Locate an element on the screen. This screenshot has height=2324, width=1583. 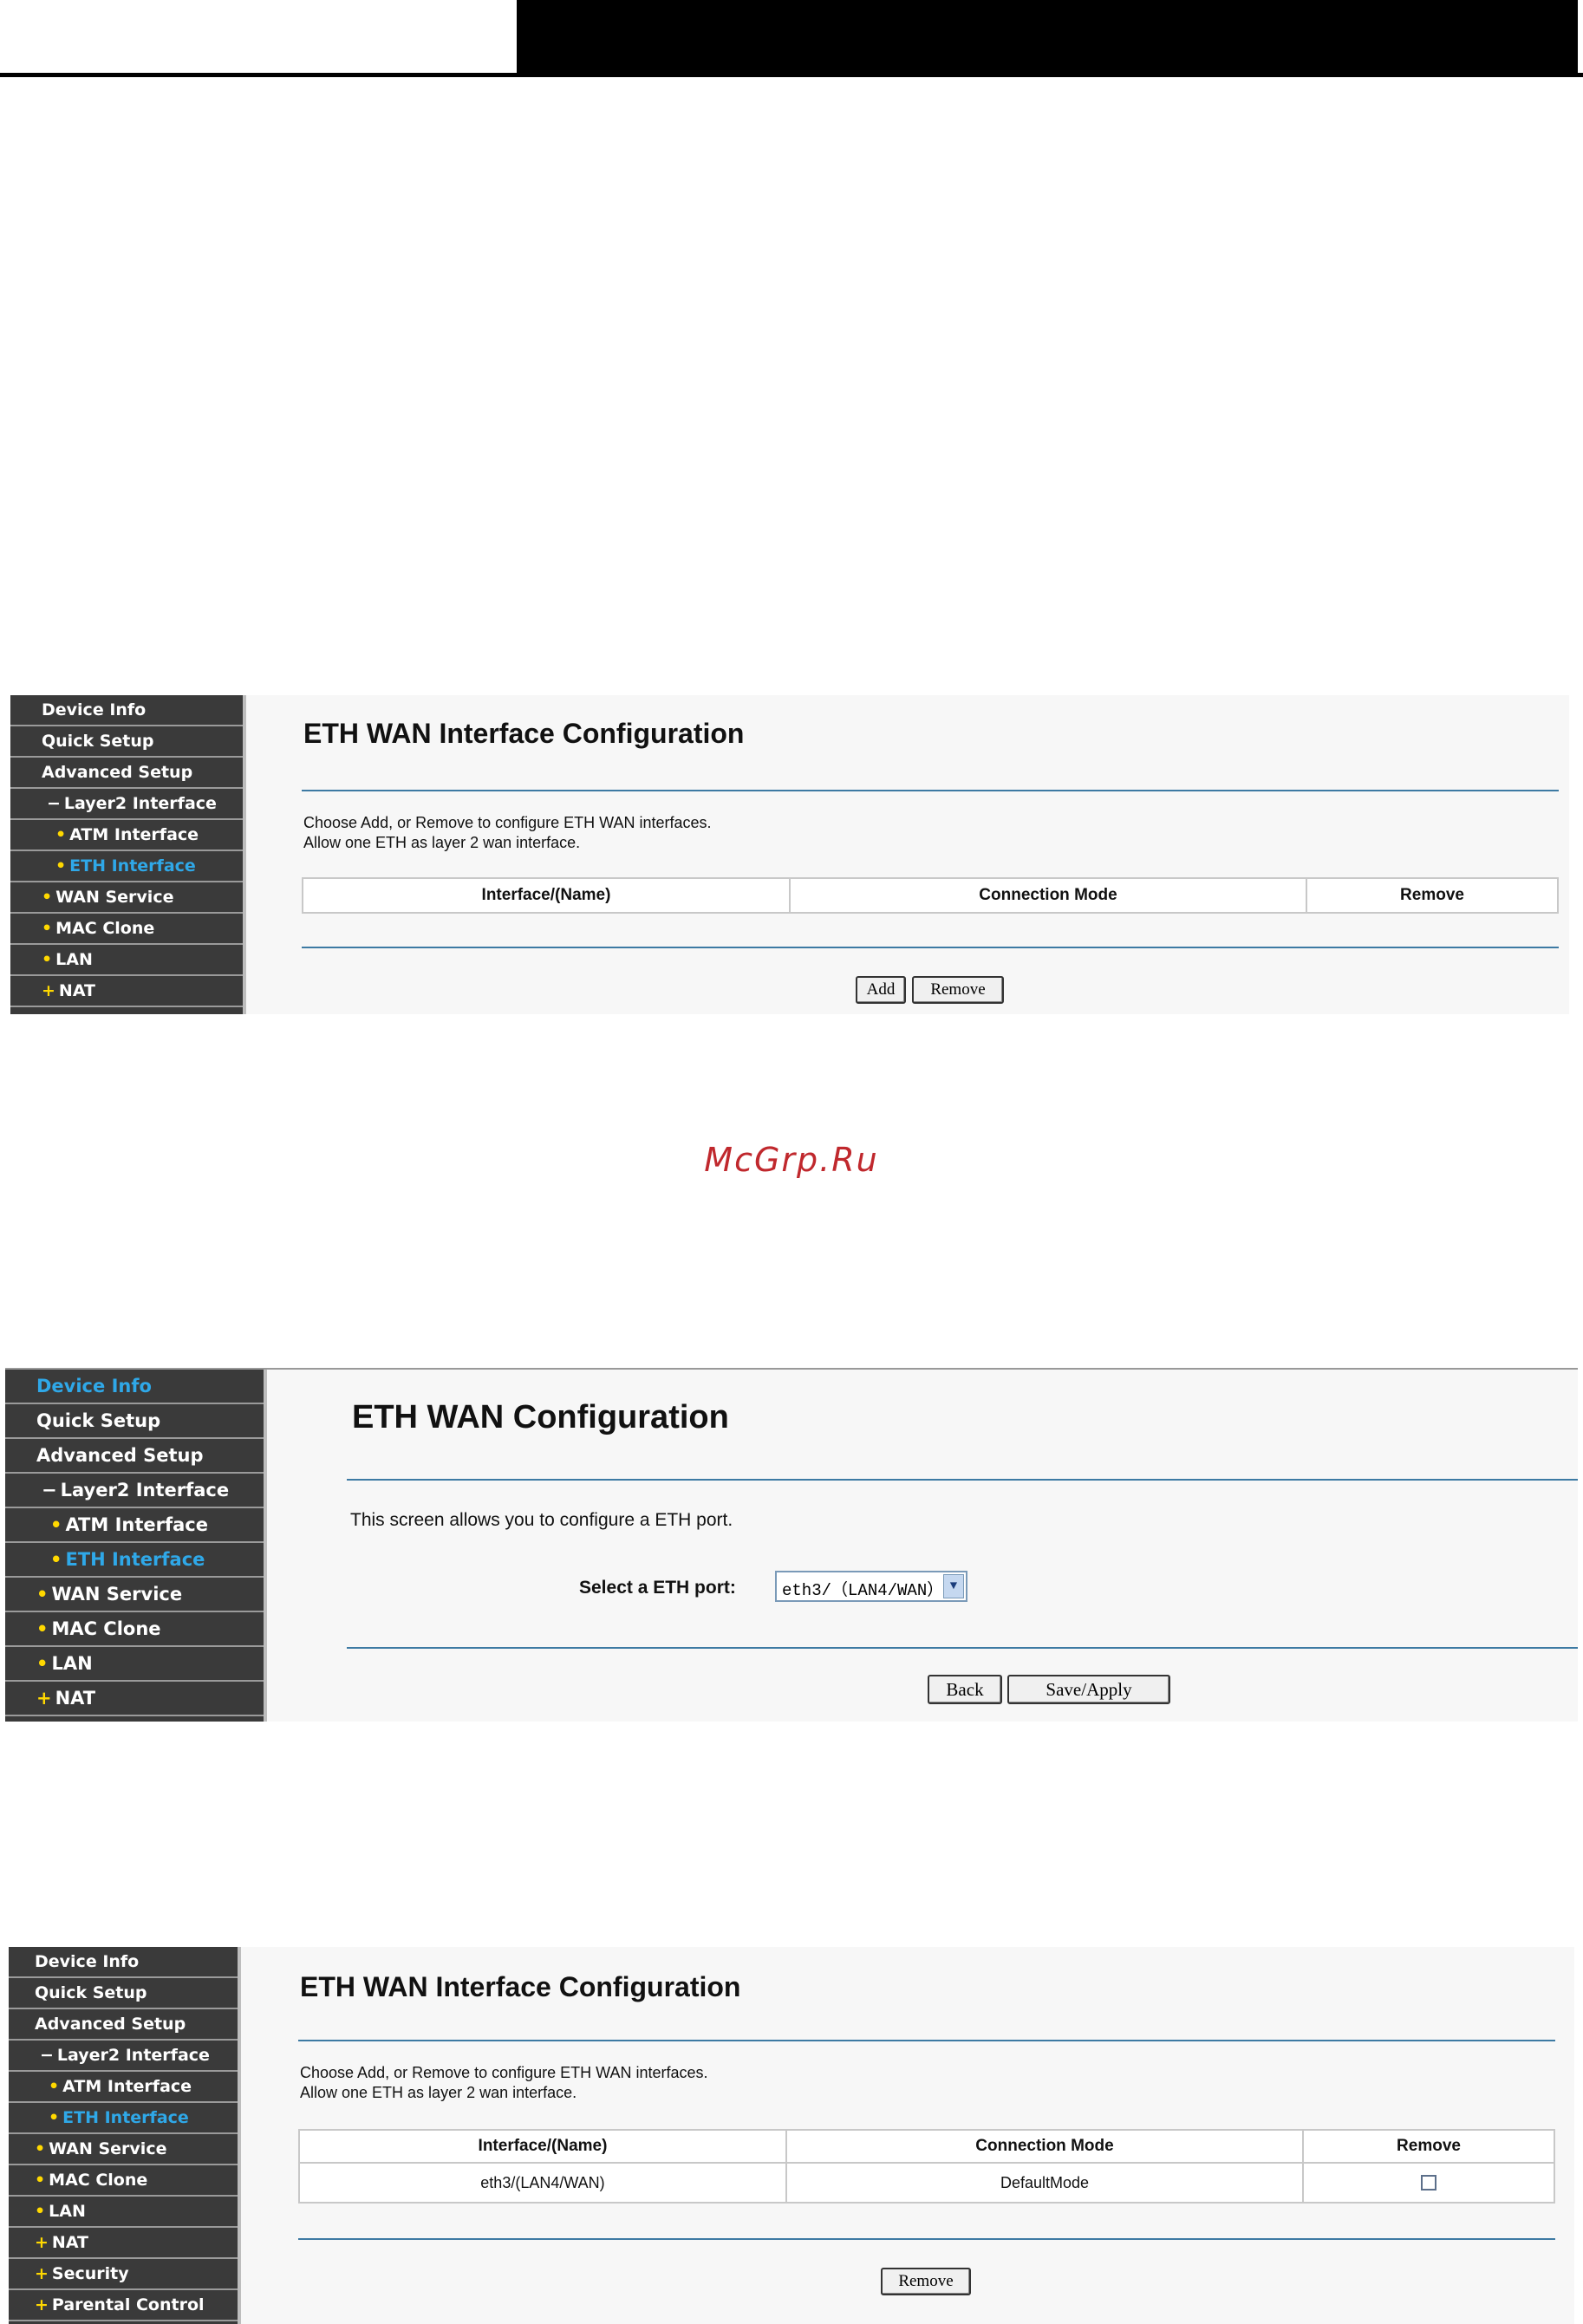
add-button: Add is located at coordinates (881, 990).